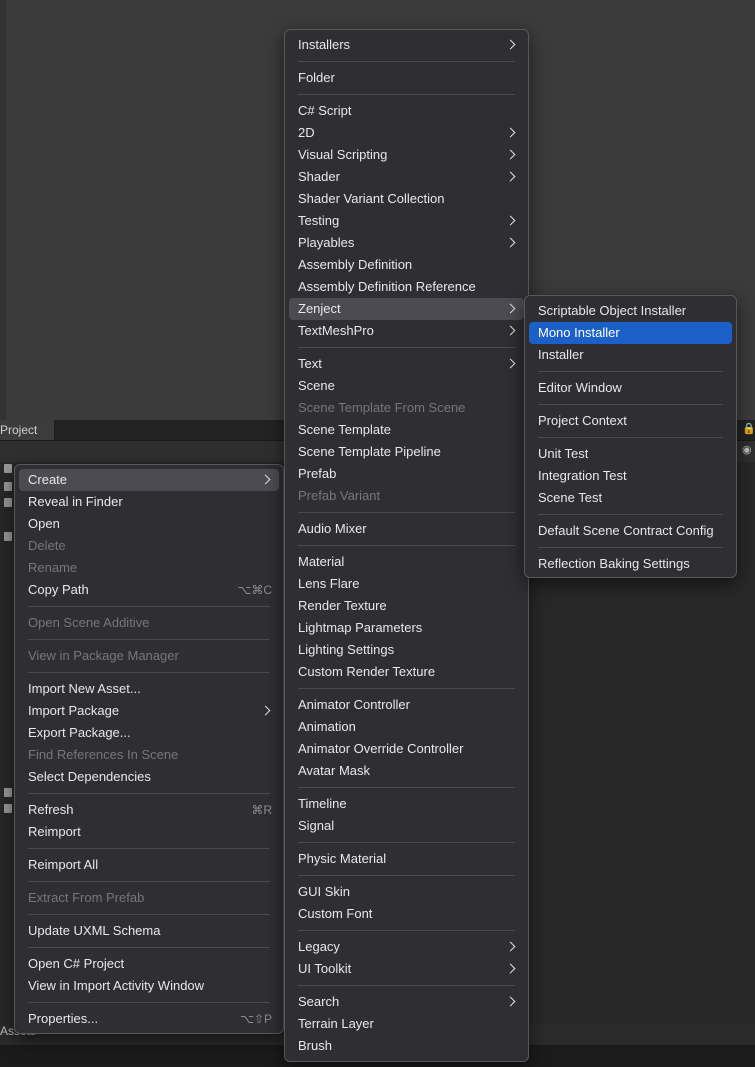 This screenshot has height=1067, width=755. Describe the element at coordinates (406, 1024) in the screenshot. I see `create-item-terrain-layer: Terrain Layer` at that location.